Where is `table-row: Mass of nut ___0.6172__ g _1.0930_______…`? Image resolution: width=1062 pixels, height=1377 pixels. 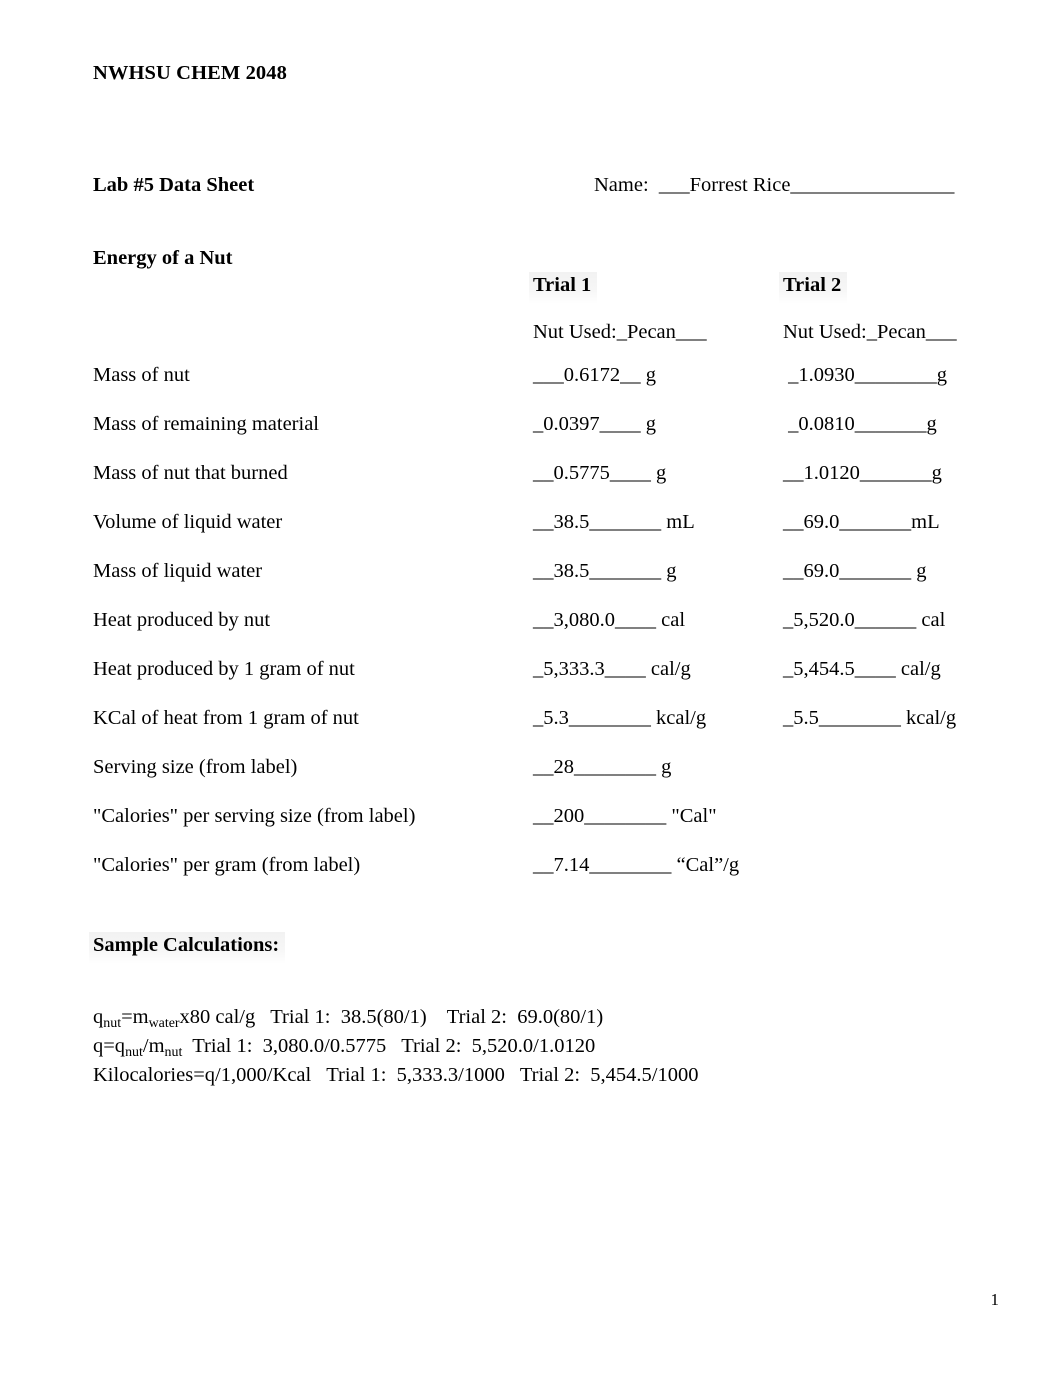 table-row: Mass of nut ___0.6172__ g _1.0930_______… is located at coordinates (543, 388).